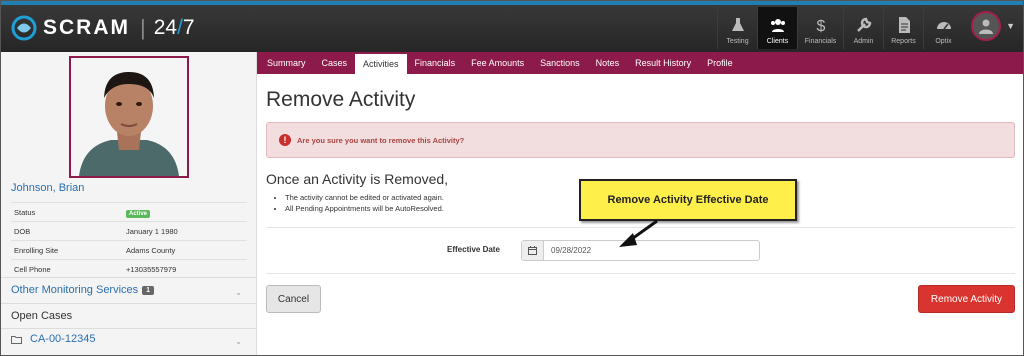 Image resolution: width=1024 pixels, height=356 pixels. Describe the element at coordinates (185, 269) in the screenshot. I see `cell-phone-value: +13035557979` at that location.